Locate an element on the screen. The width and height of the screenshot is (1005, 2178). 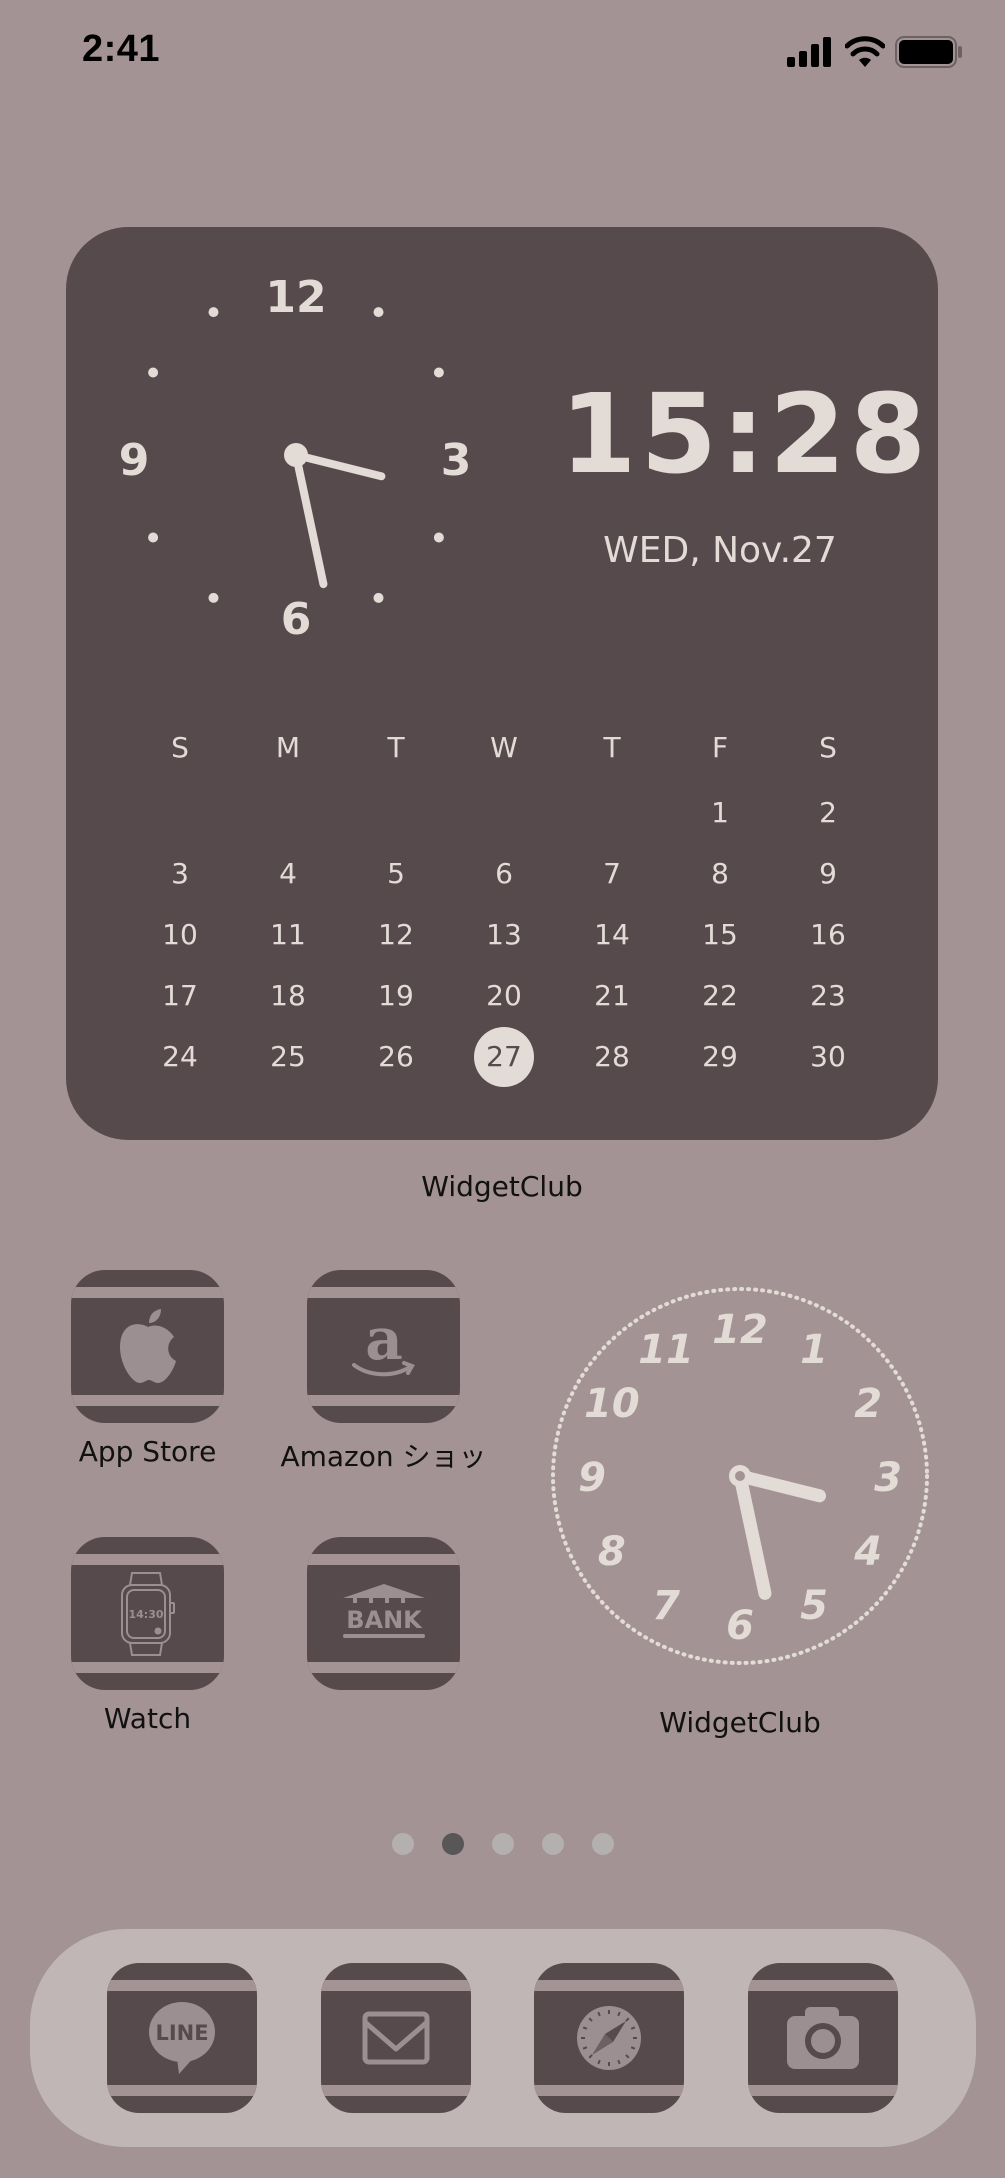
dock-app-camera is located at coordinates (823, 2038).